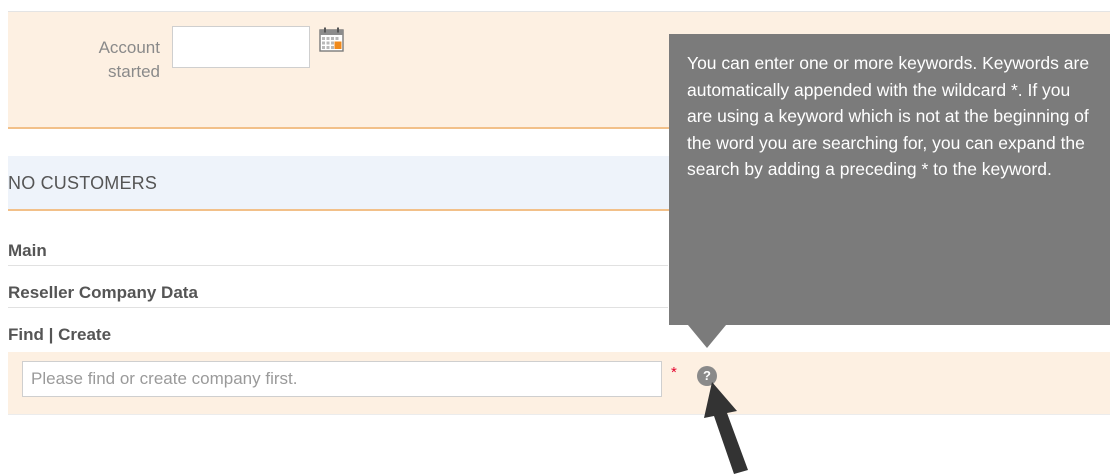  What do you see at coordinates (26, 334) in the screenshot?
I see `find-link: Find` at bounding box center [26, 334].